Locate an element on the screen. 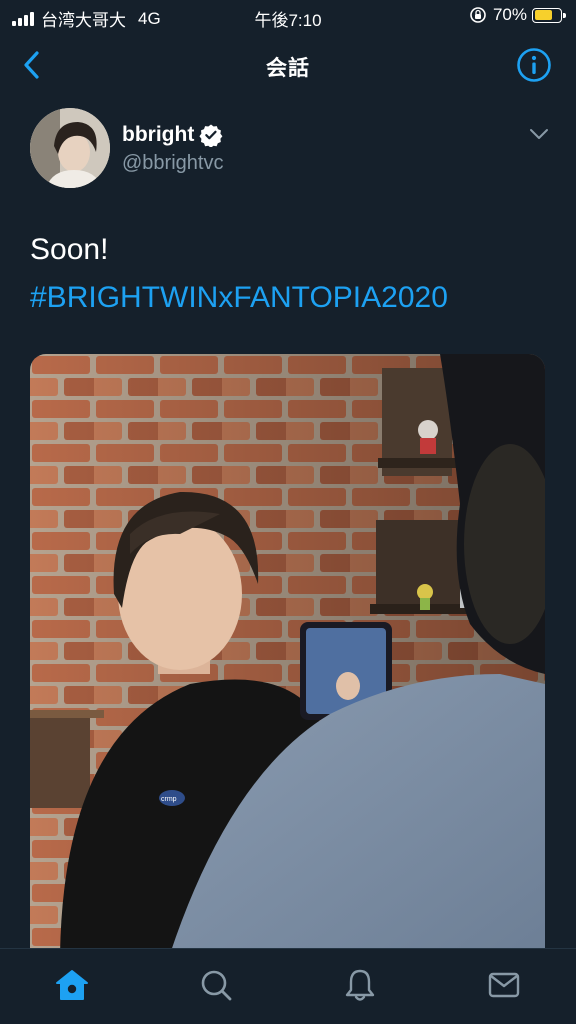 The height and width of the screenshot is (1024, 576). tweet-text: Soon! #BRIGHTWINxFANTOPIA2020 is located at coordinates (290, 274).